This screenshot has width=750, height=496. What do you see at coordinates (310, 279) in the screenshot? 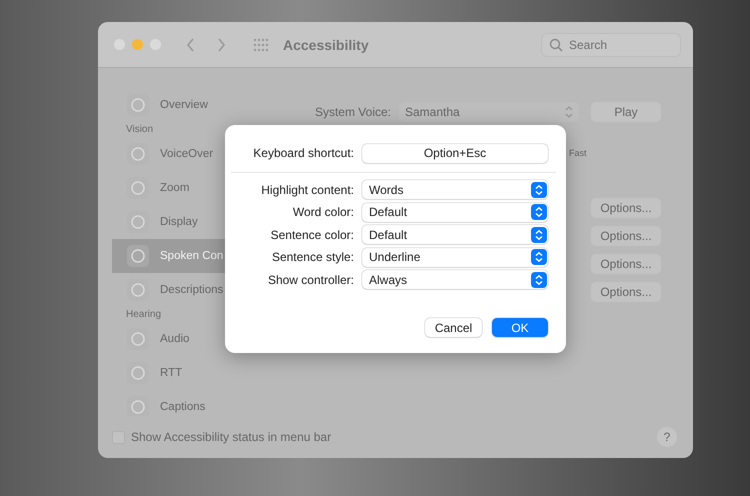
I see `setting-label: Show controller:` at bounding box center [310, 279].